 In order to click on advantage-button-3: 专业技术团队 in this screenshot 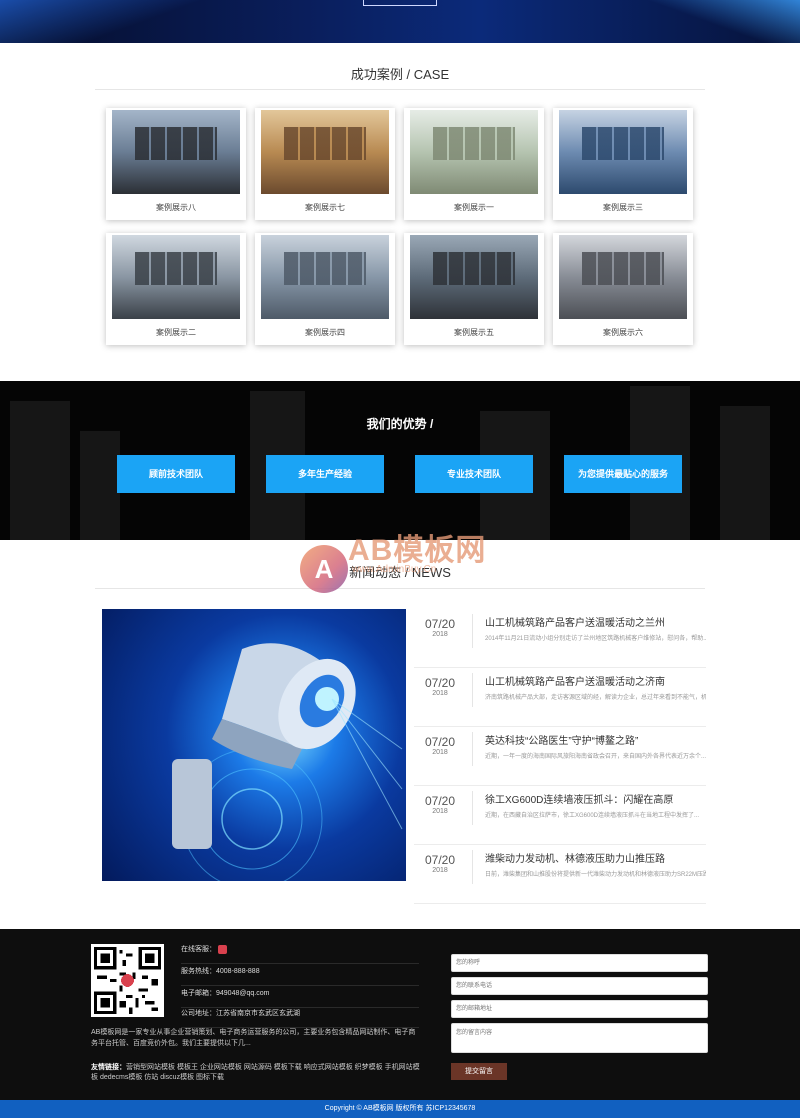, I will do `click(474, 474)`.